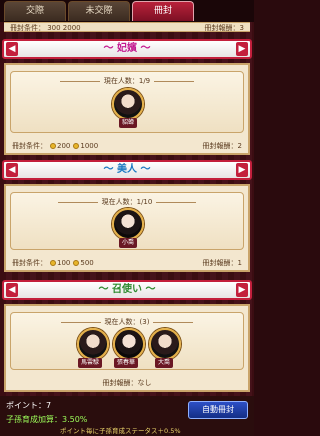 Image resolution: width=320 pixels, height=436 pixels. I want to click on tab-bar: 交際 未交際 冊封, so click(127, 11).